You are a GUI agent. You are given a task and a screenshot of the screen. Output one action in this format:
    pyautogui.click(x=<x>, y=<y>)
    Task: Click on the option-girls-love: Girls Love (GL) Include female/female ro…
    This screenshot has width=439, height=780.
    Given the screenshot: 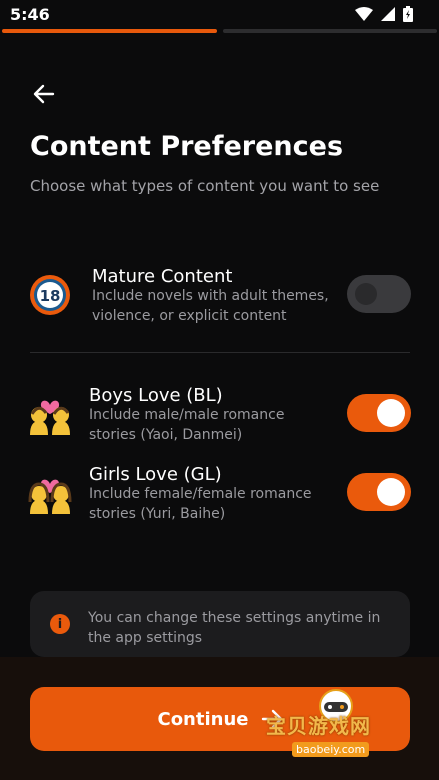 What is the action you would take?
    pyautogui.click(x=219, y=494)
    